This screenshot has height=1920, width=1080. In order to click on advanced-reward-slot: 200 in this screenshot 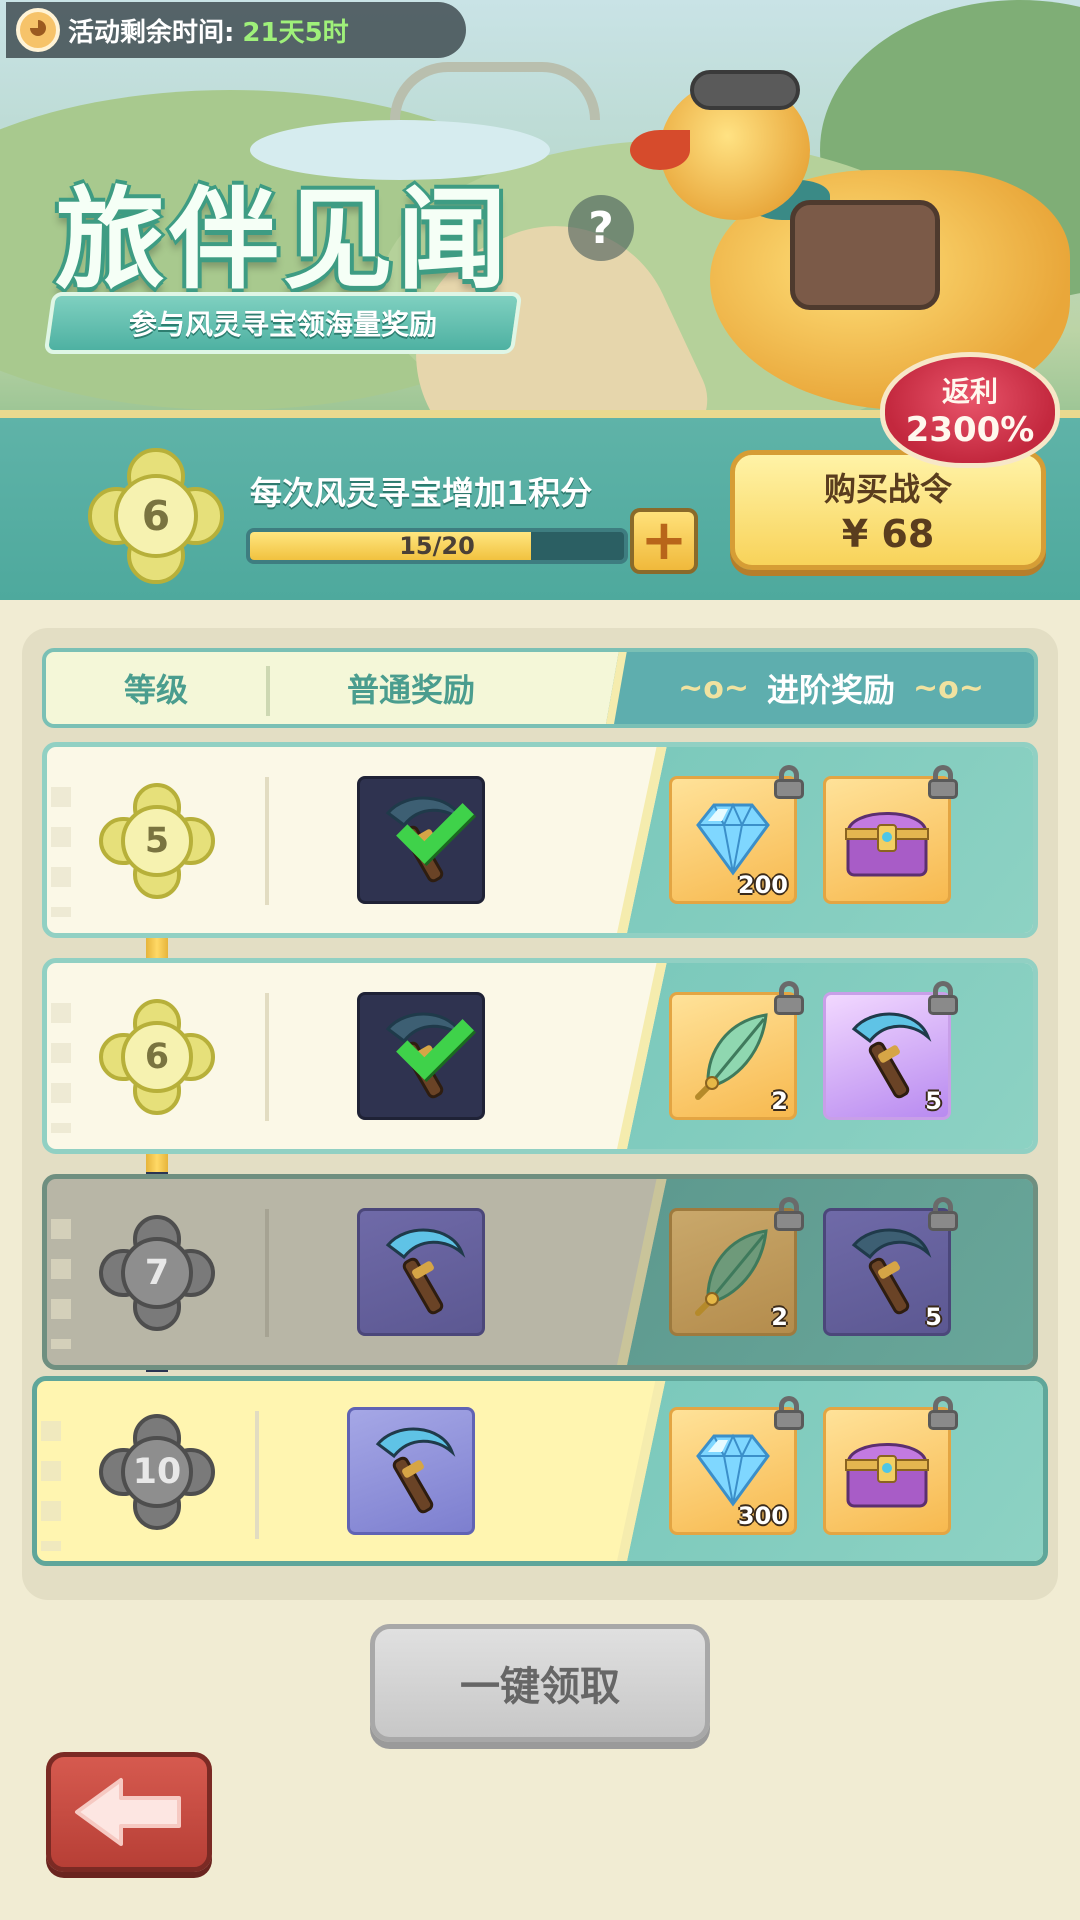, I will do `click(736, 834)`.